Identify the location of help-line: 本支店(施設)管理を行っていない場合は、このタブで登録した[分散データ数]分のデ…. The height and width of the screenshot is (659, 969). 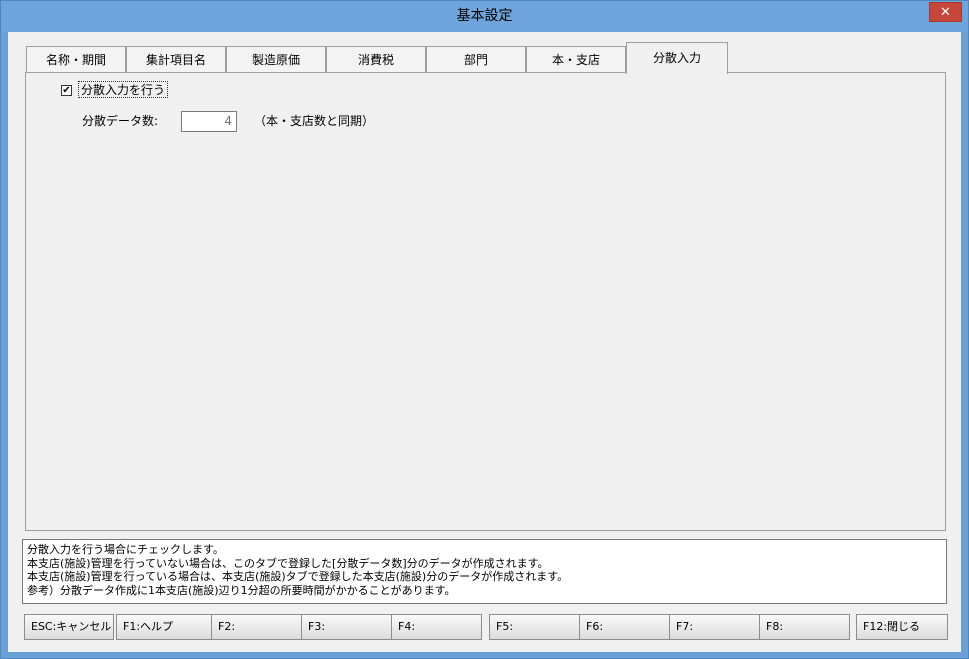
(288, 563).